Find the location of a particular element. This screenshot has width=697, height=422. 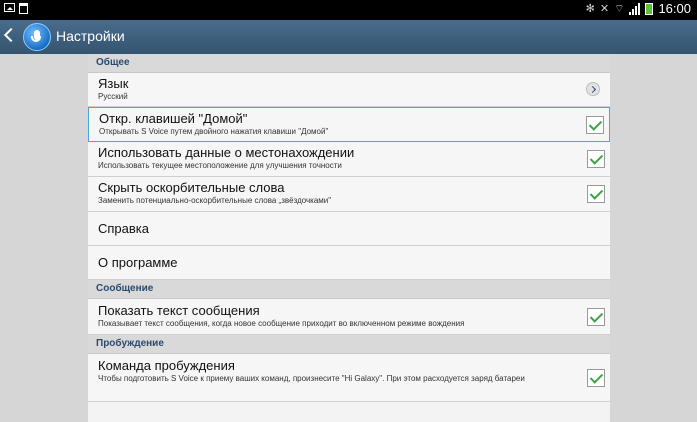

battery-icon is located at coordinates (649, 9).